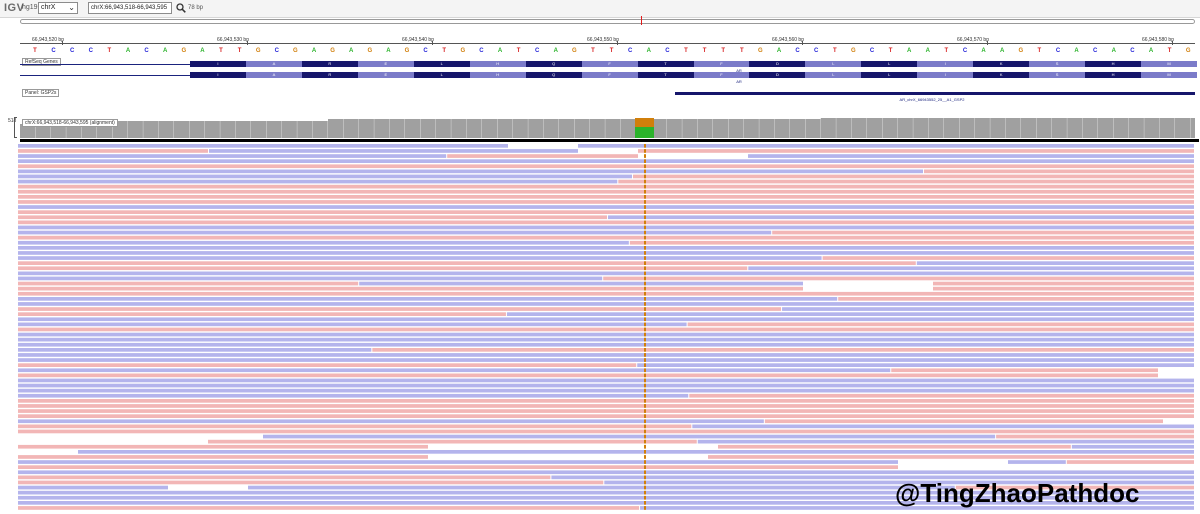 Image resolution: width=1200 pixels, height=514 pixels. Describe the element at coordinates (607, 127) in the screenshot. I see `coverage-track` at that location.